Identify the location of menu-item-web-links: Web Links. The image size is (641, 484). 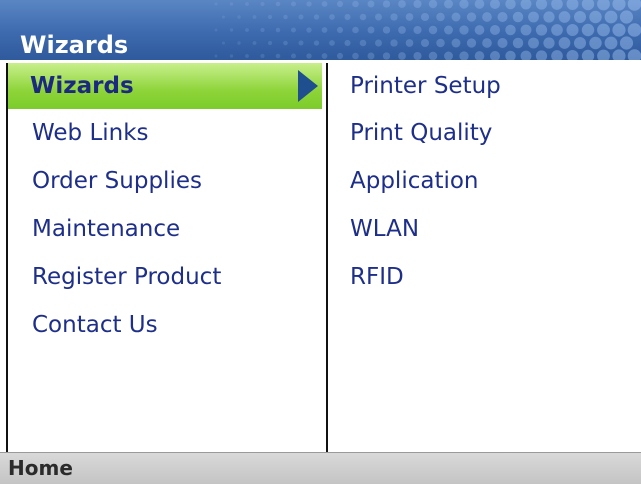
(169, 133).